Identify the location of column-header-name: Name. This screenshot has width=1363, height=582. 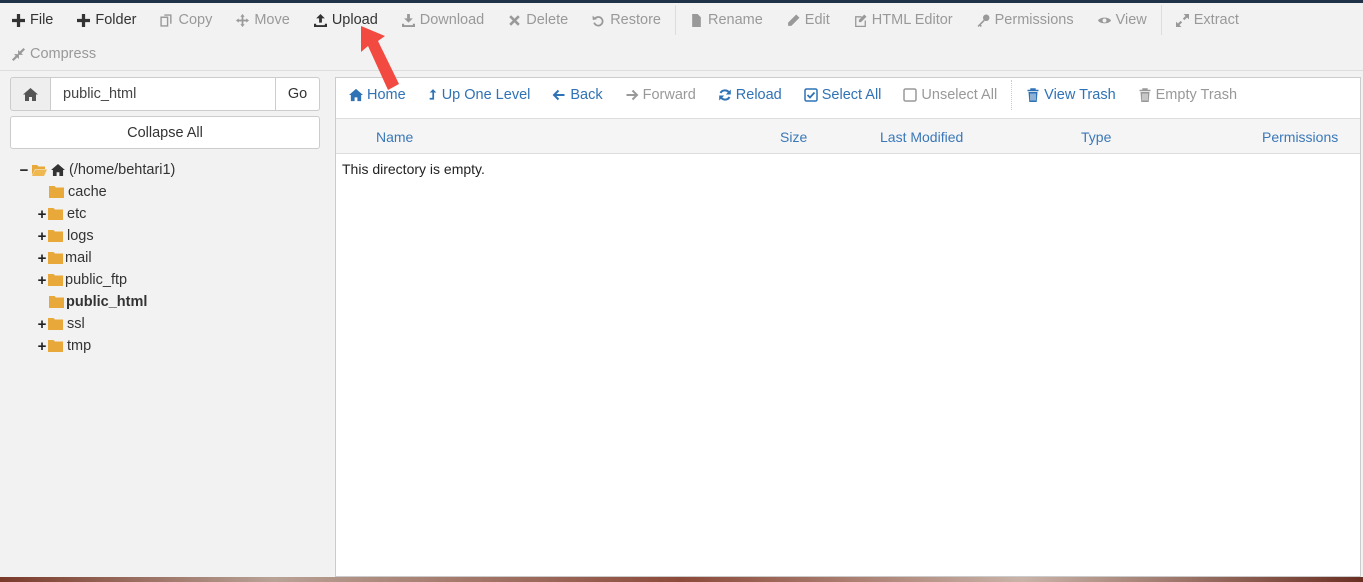
(394, 137).